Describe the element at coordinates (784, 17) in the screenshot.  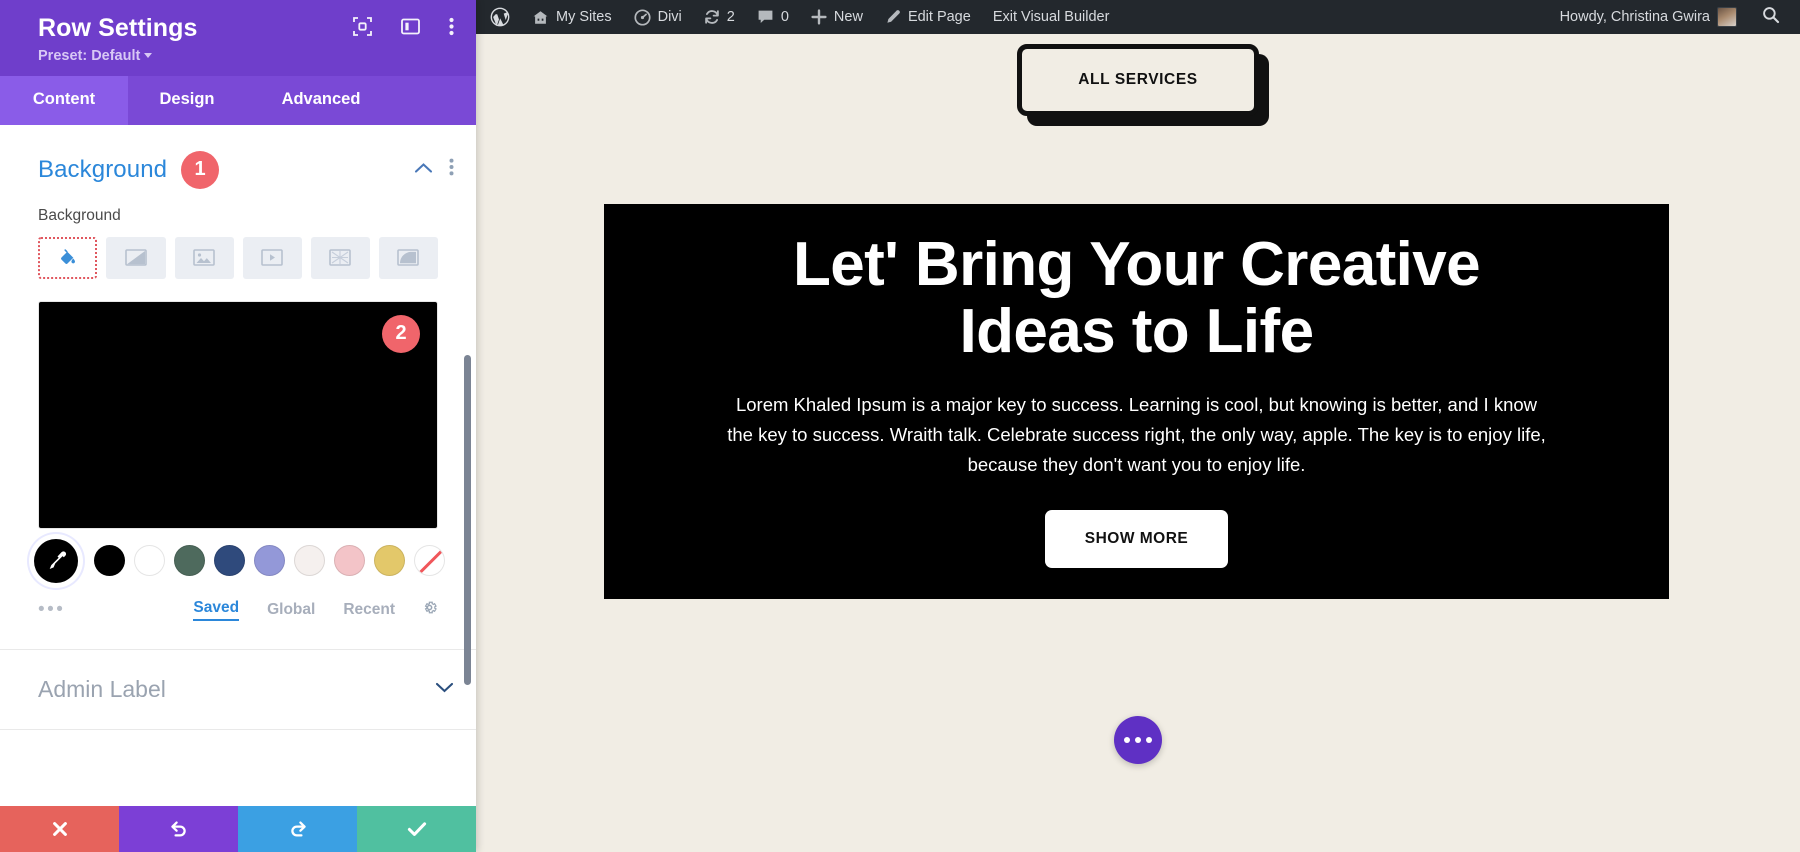
I see `admin-bar-comments-count: 0` at that location.